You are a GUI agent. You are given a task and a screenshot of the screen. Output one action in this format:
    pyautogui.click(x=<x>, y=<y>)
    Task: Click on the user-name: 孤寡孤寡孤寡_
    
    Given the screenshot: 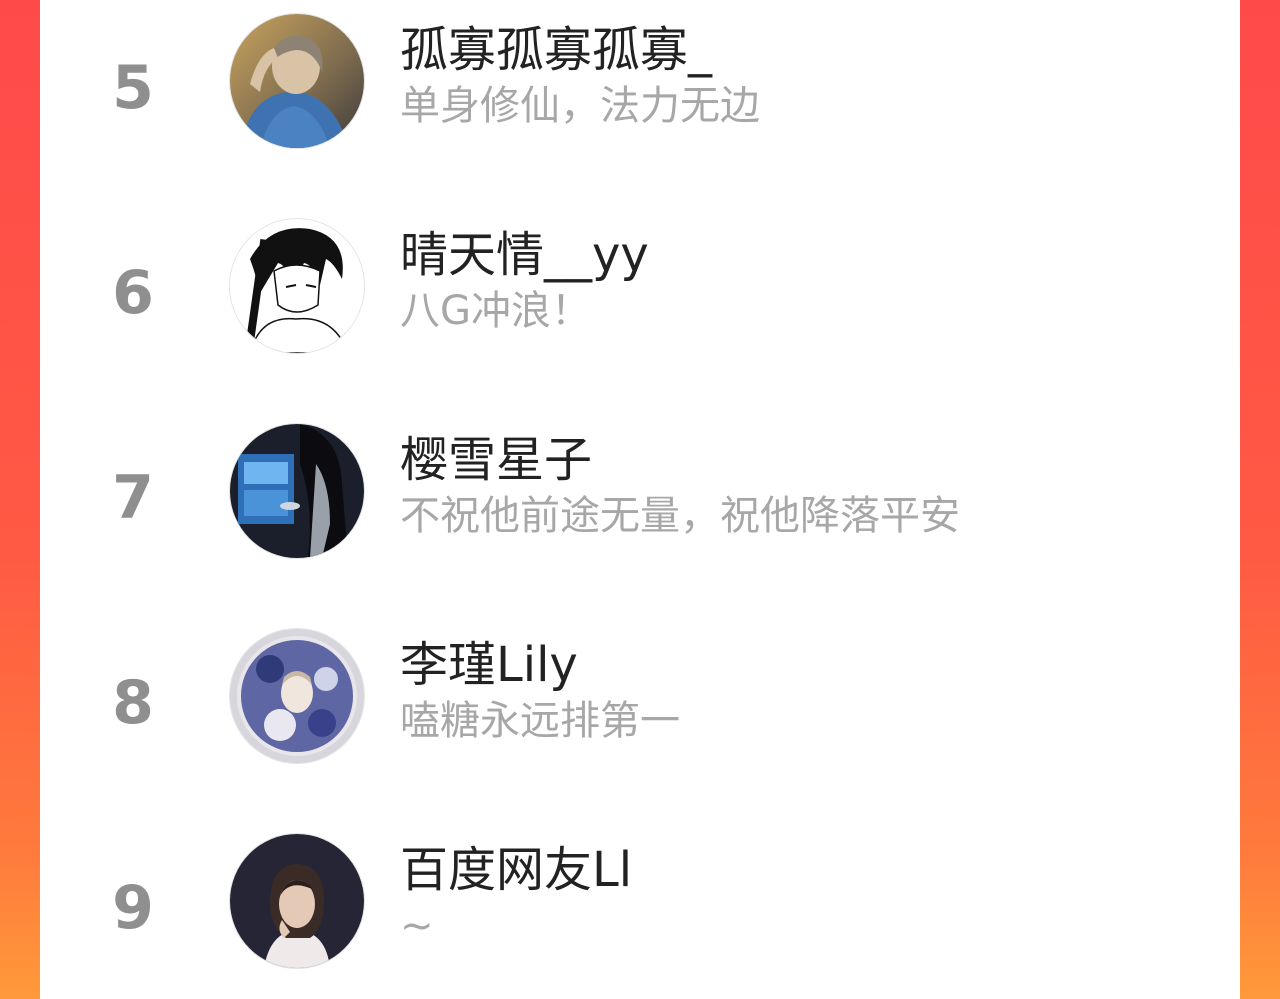 What is the action you would take?
    pyautogui.click(x=556, y=50)
    